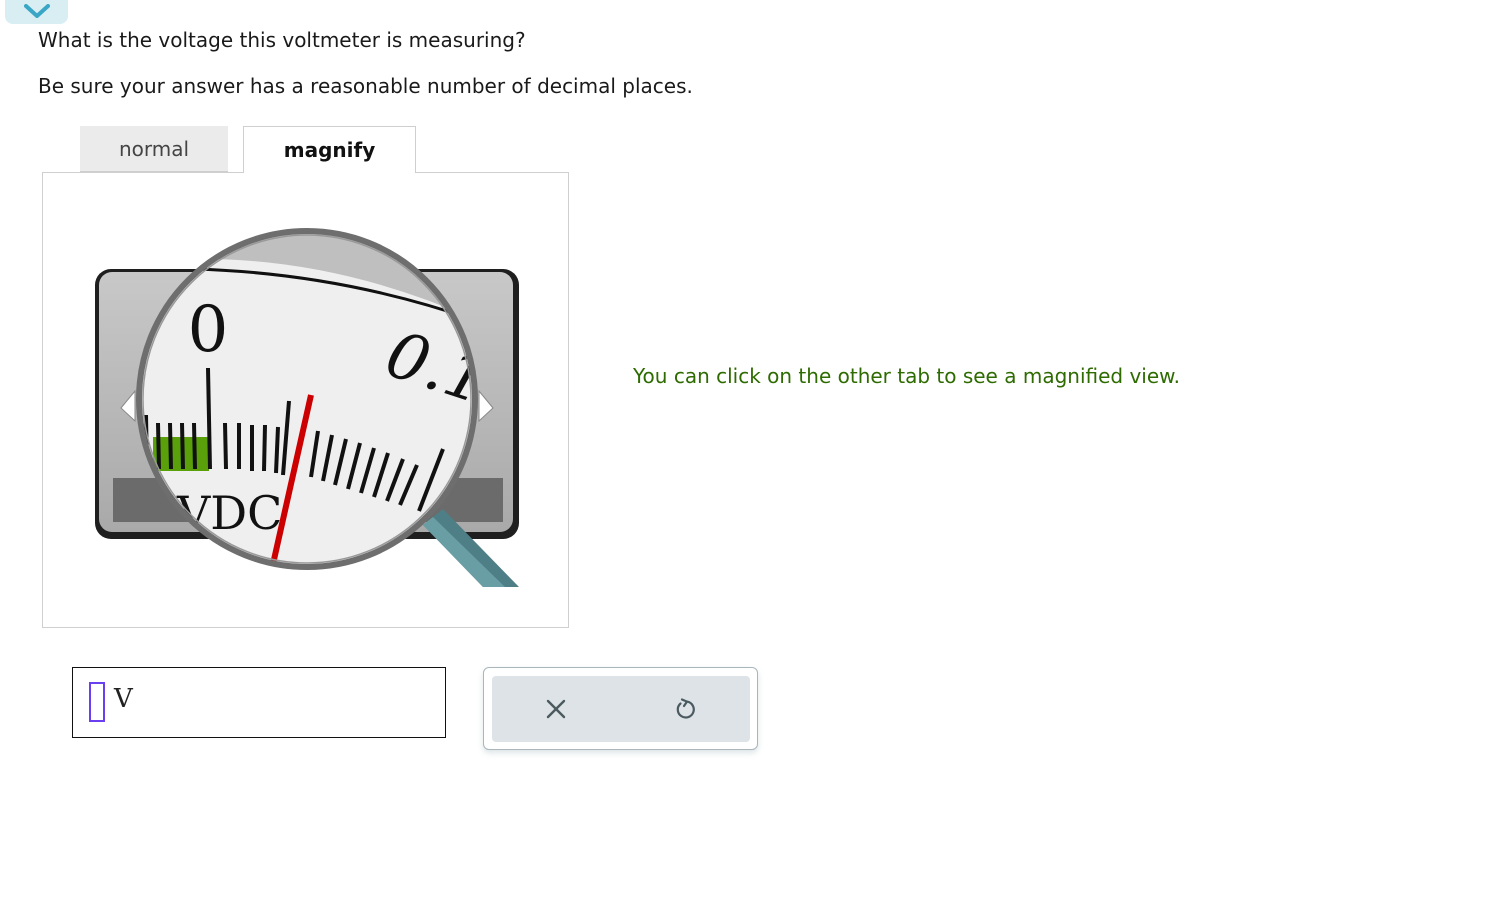 Image resolution: width=1489 pixels, height=901 pixels. Describe the element at coordinates (329, 149) in the screenshot. I see `tab-magnify: magnify` at that location.